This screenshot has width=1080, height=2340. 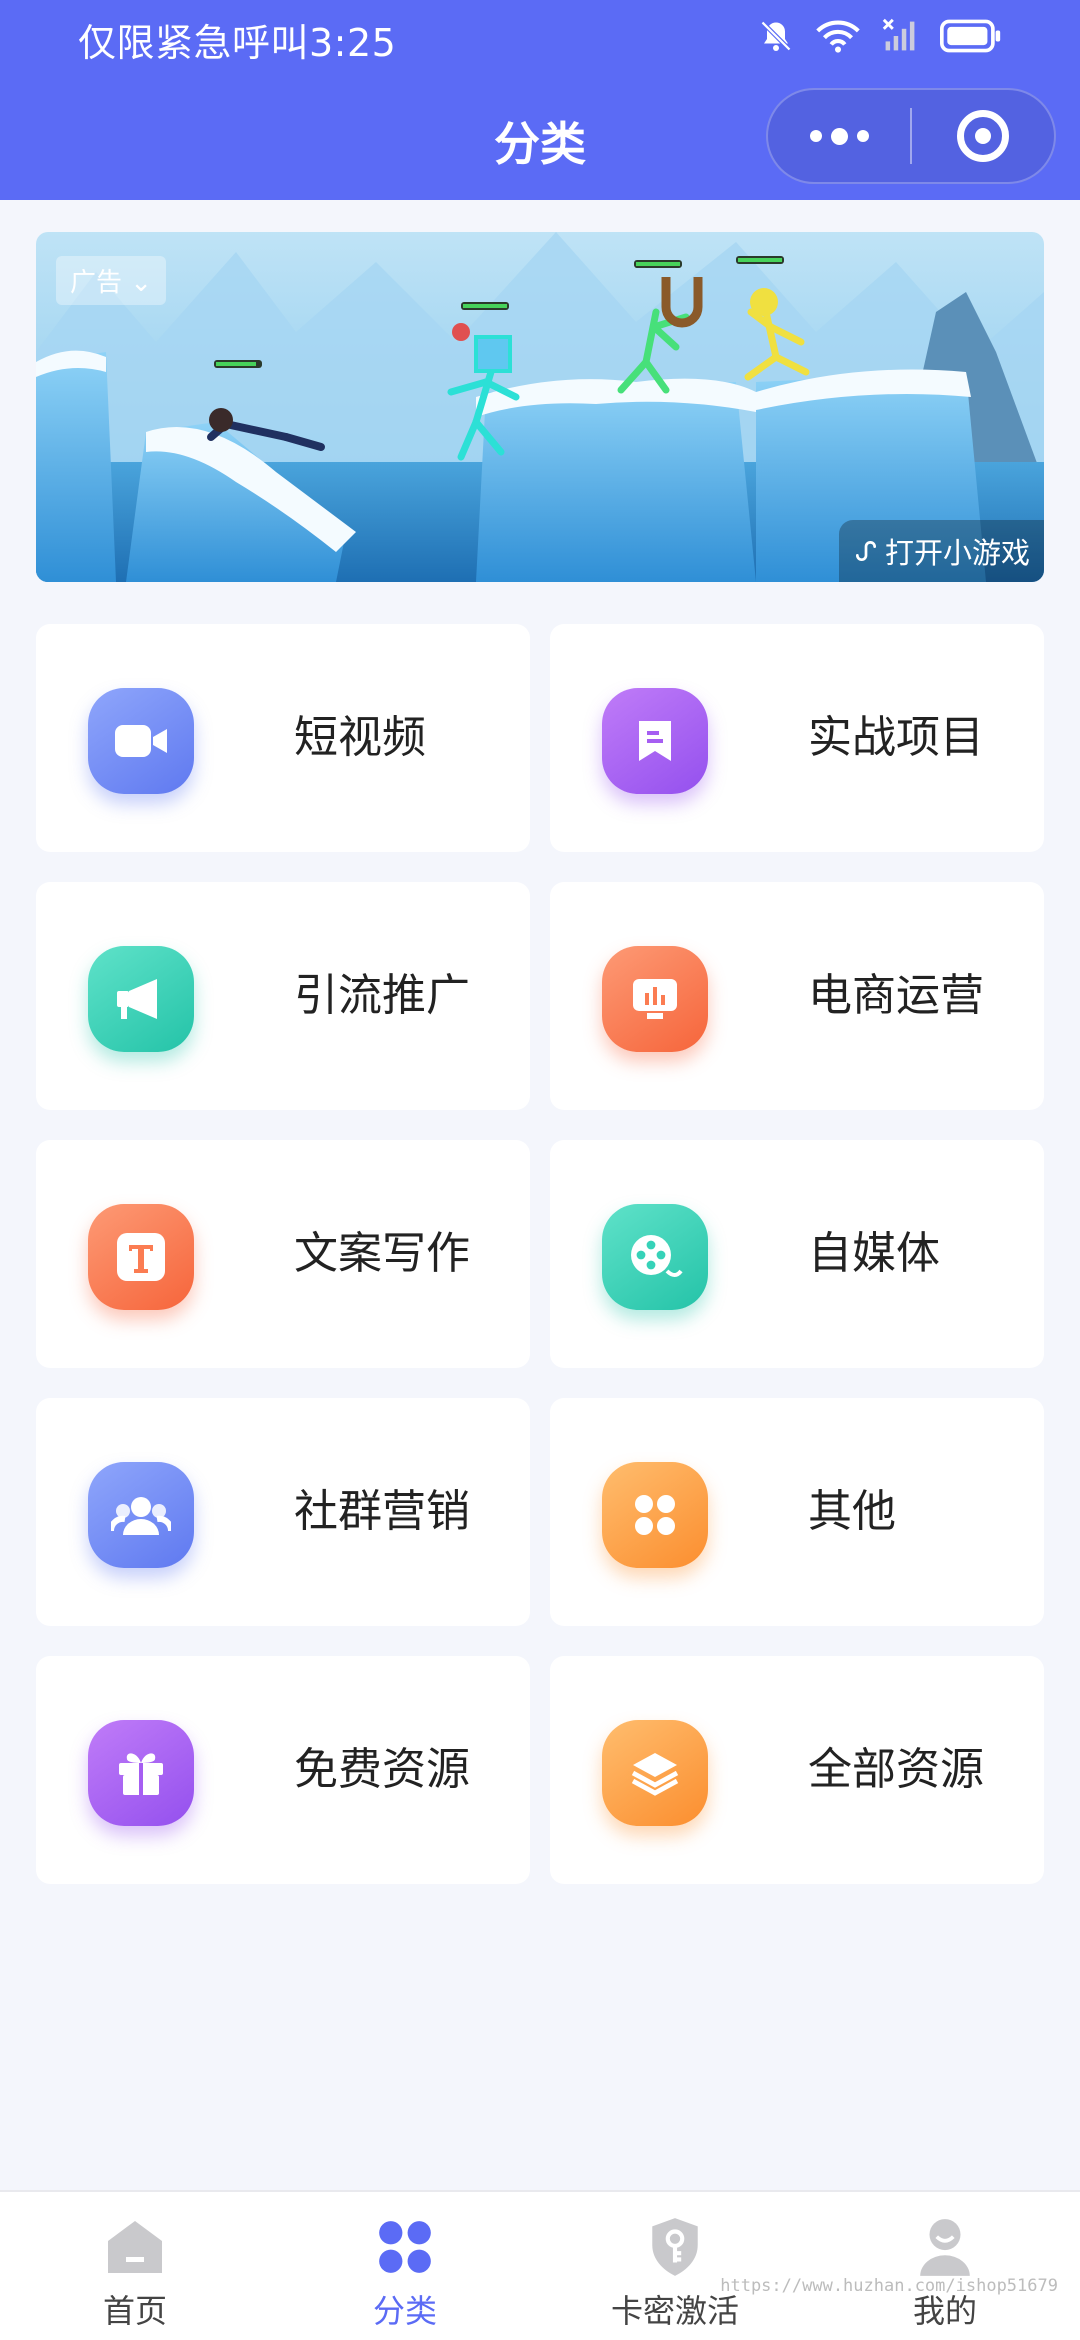 I want to click on tab-home: 首页, so click(x=135, y=2266).